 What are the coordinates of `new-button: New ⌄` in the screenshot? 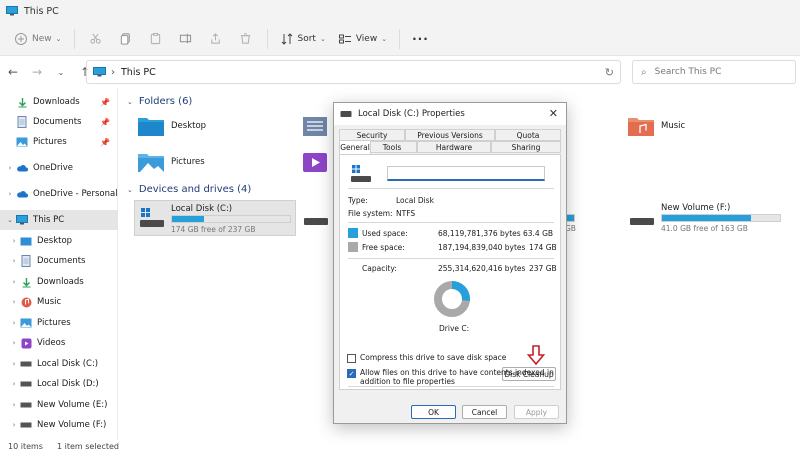 It's located at (38, 39).